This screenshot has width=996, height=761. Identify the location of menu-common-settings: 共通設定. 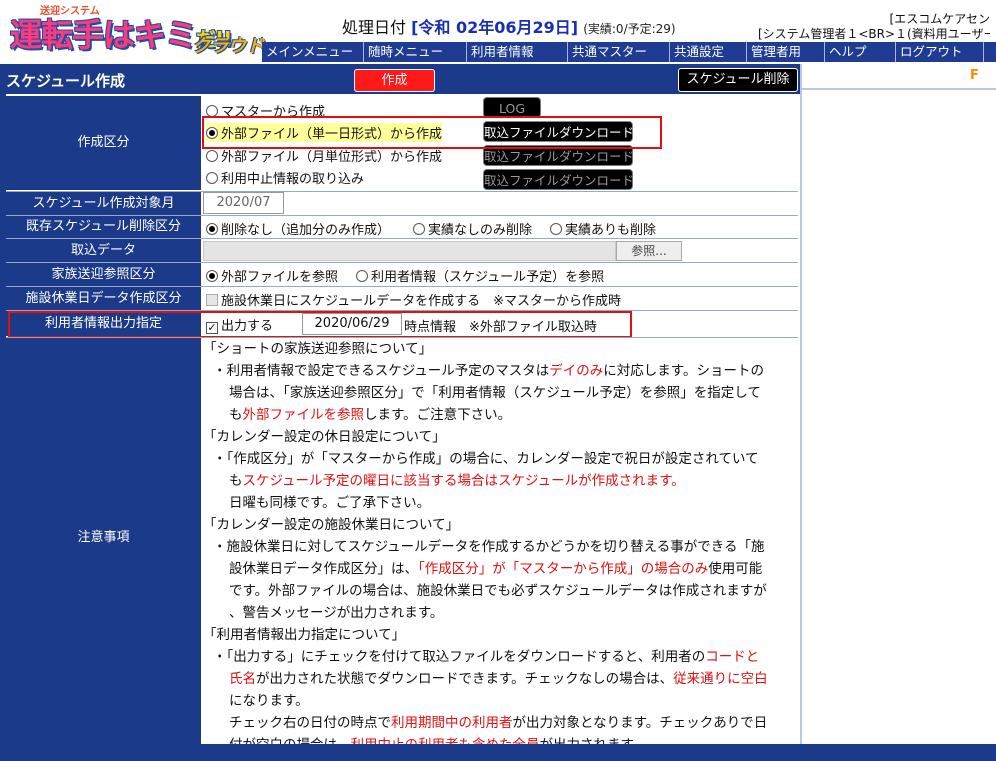
(708, 52).